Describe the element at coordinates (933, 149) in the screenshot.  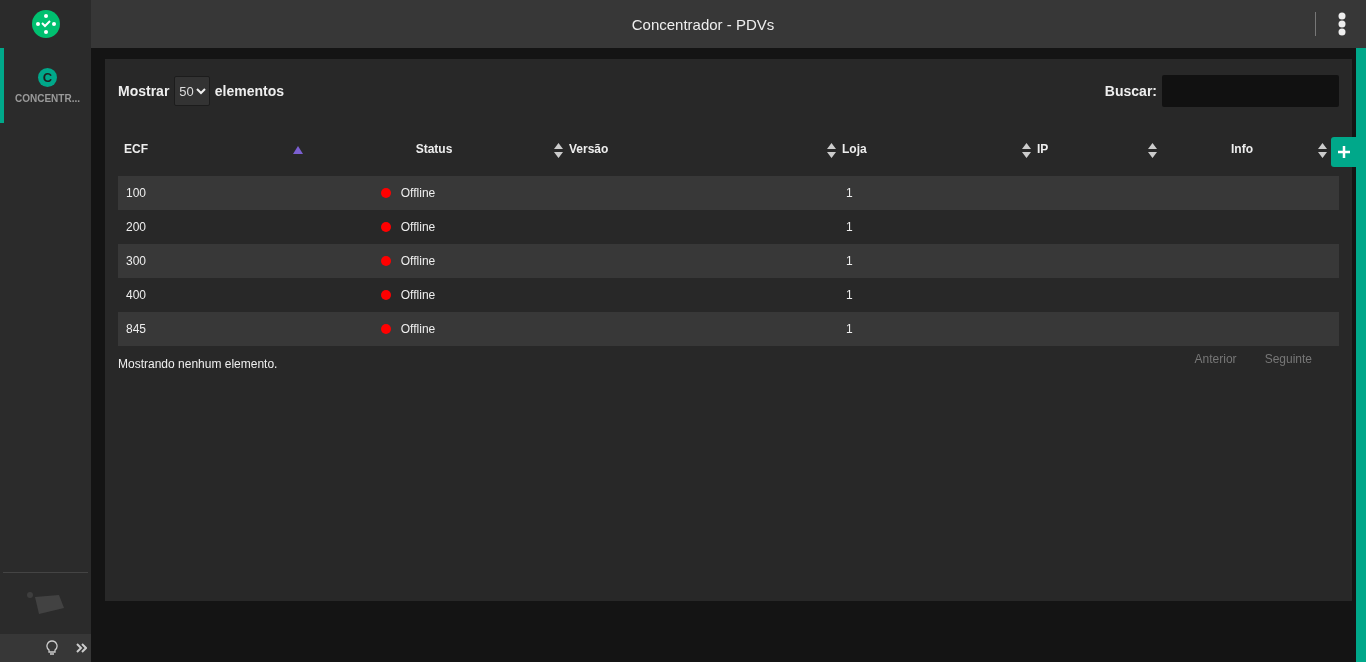
I see `column-header: Loja` at that location.